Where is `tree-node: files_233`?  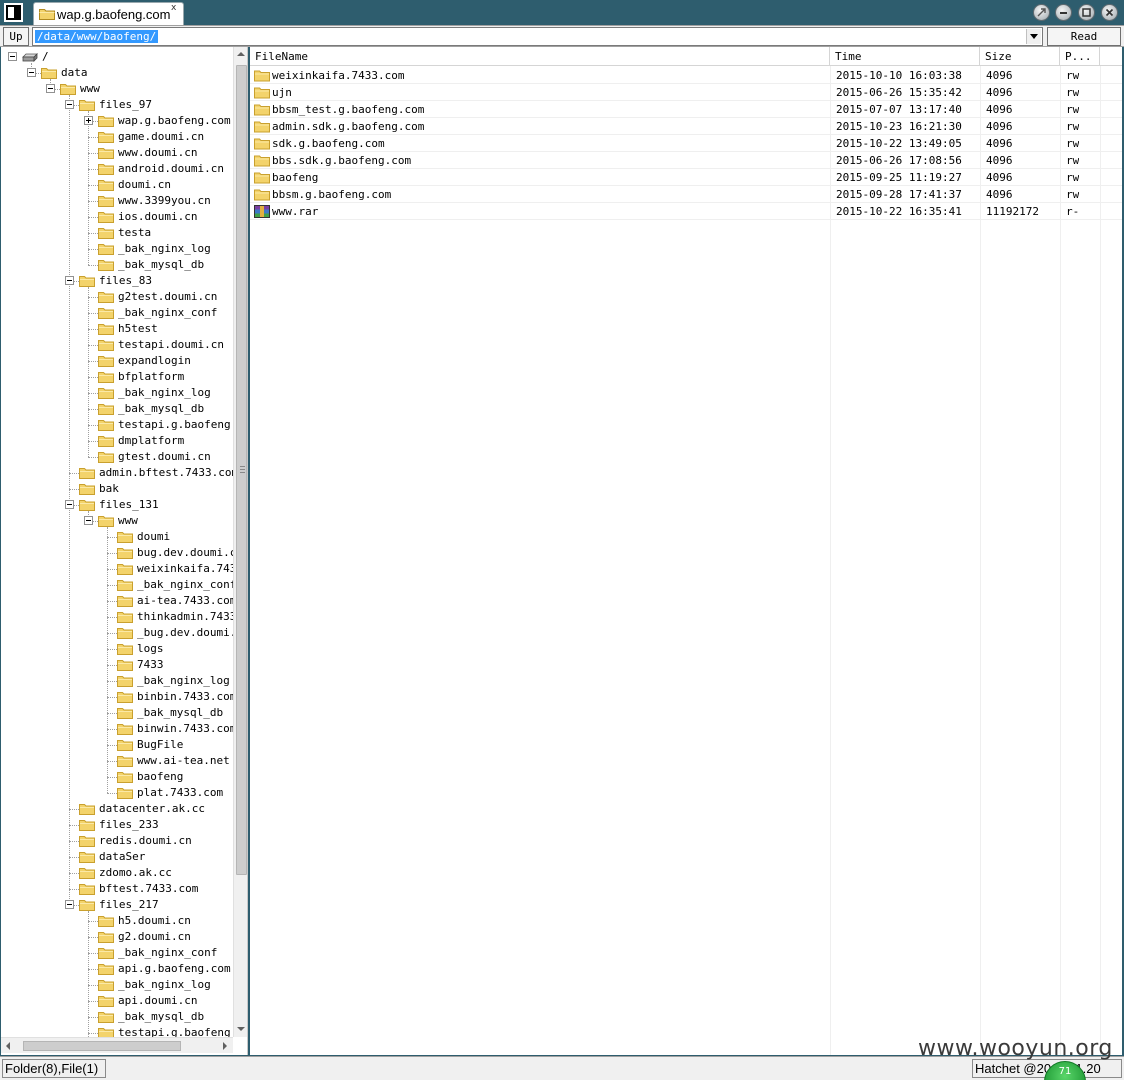 tree-node: files_233 is located at coordinates (117, 825).